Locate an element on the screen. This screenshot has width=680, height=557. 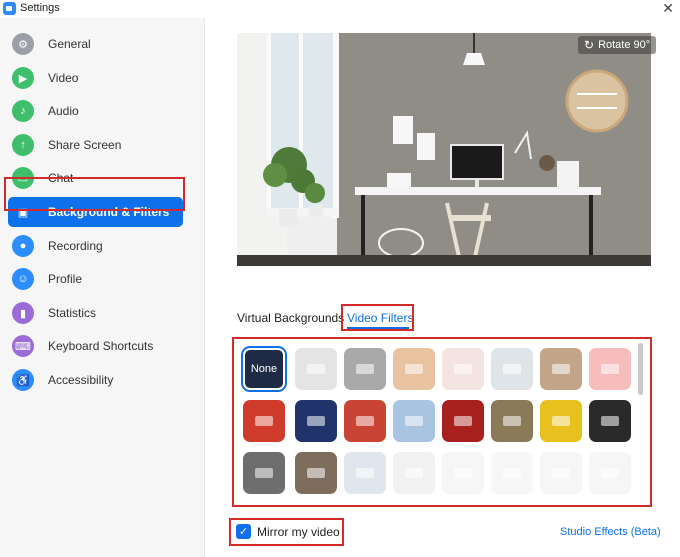
sidebar-item-statistics: ▮ Statistics is located at coordinates (95, 313).